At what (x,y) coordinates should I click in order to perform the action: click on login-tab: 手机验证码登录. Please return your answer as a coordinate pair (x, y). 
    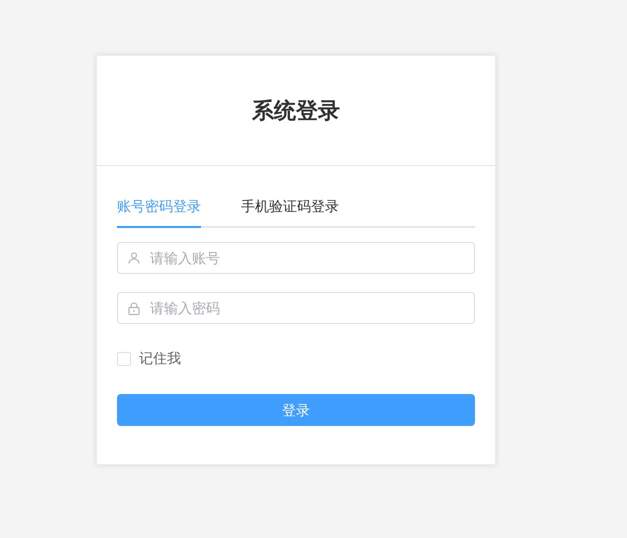
    Looking at the image, I should click on (290, 212).